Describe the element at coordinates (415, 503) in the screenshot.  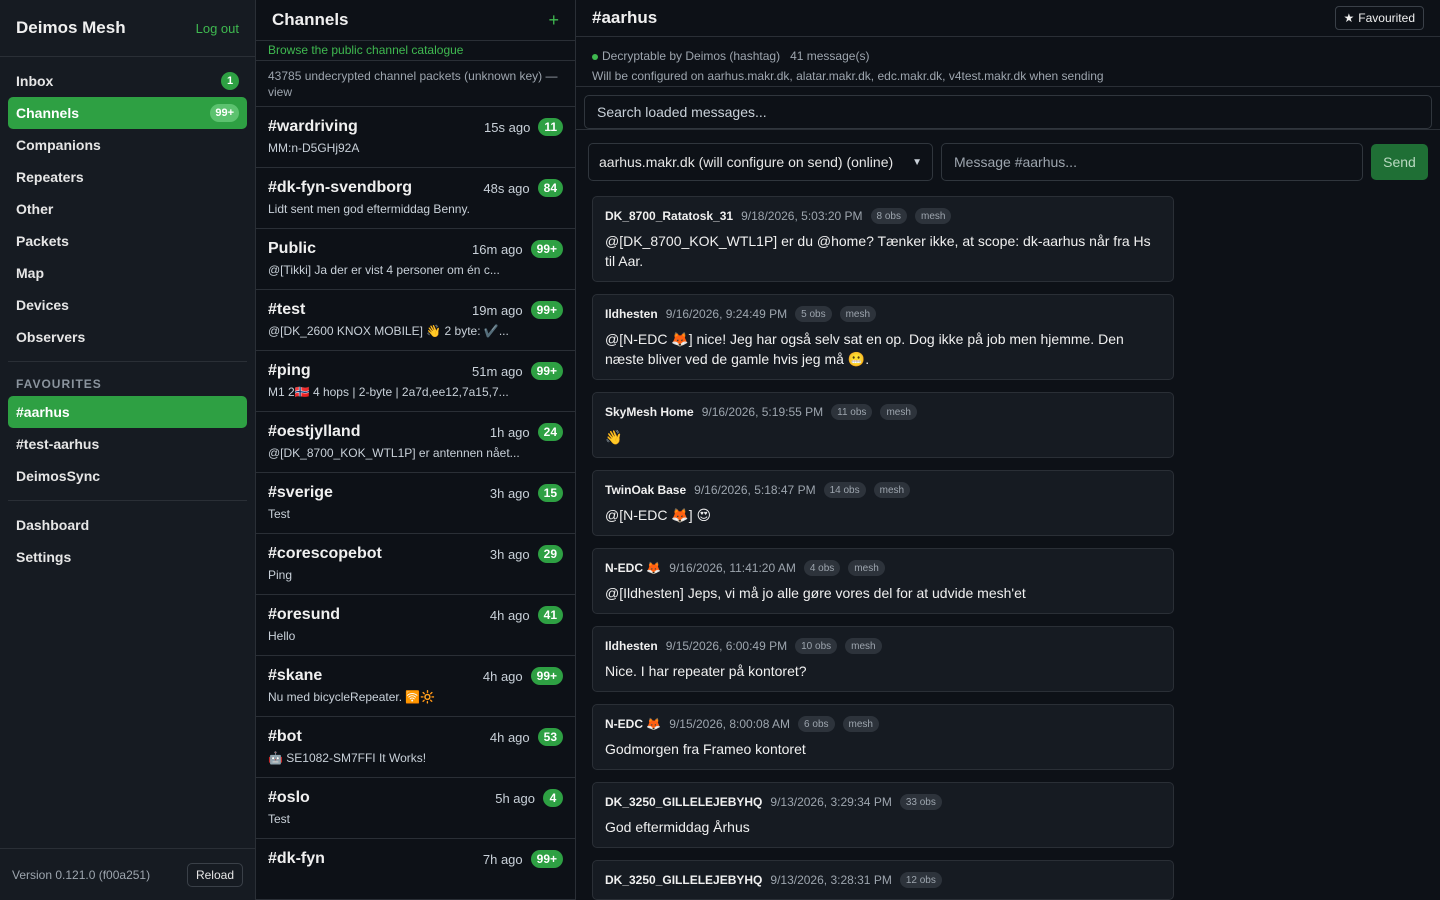
I see `channel-item: #sverige 3h ago 15 Test` at that location.